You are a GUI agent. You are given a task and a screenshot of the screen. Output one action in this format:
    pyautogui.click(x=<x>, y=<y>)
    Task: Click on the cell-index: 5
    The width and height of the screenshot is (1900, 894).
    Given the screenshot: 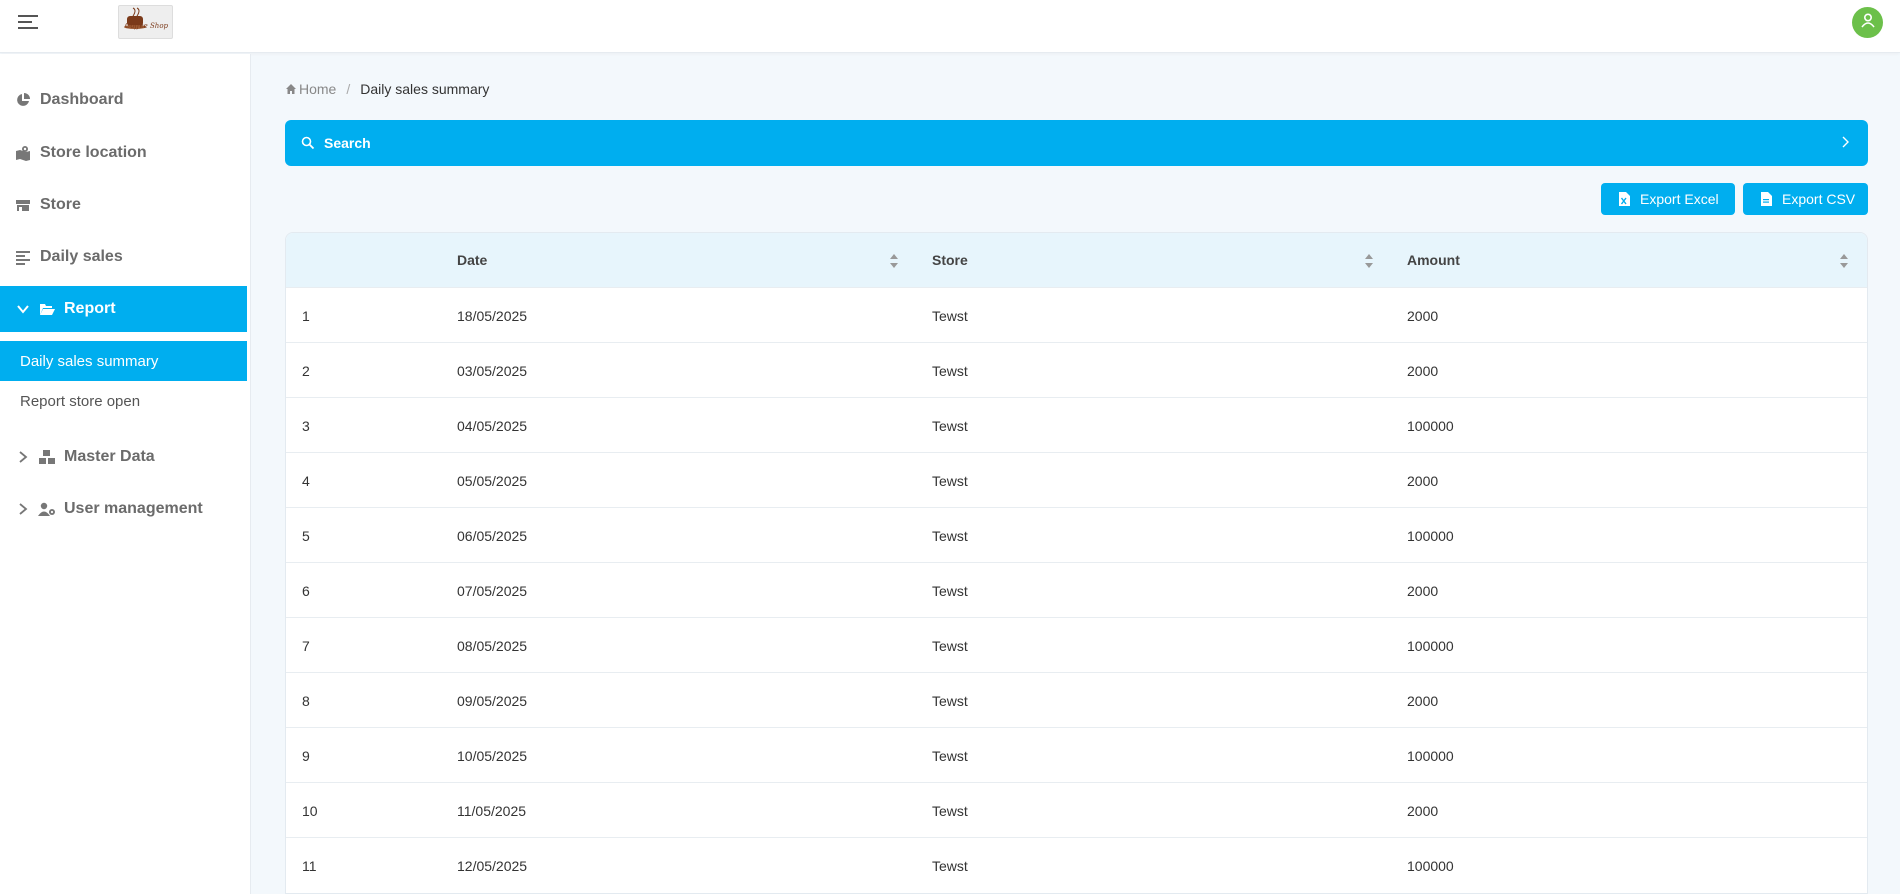 What is the action you would take?
    pyautogui.click(x=306, y=535)
    